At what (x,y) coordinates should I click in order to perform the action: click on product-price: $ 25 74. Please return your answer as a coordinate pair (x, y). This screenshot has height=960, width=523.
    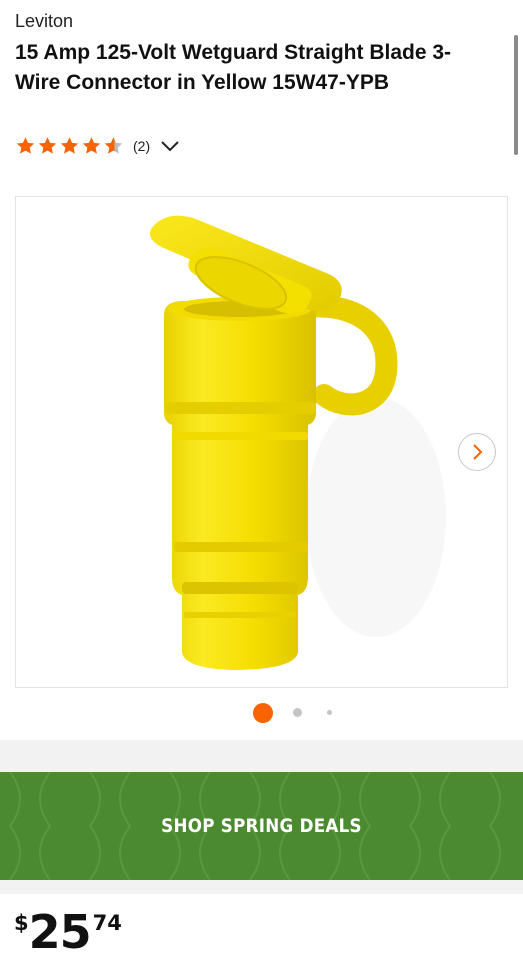
    Looking at the image, I should click on (68, 932).